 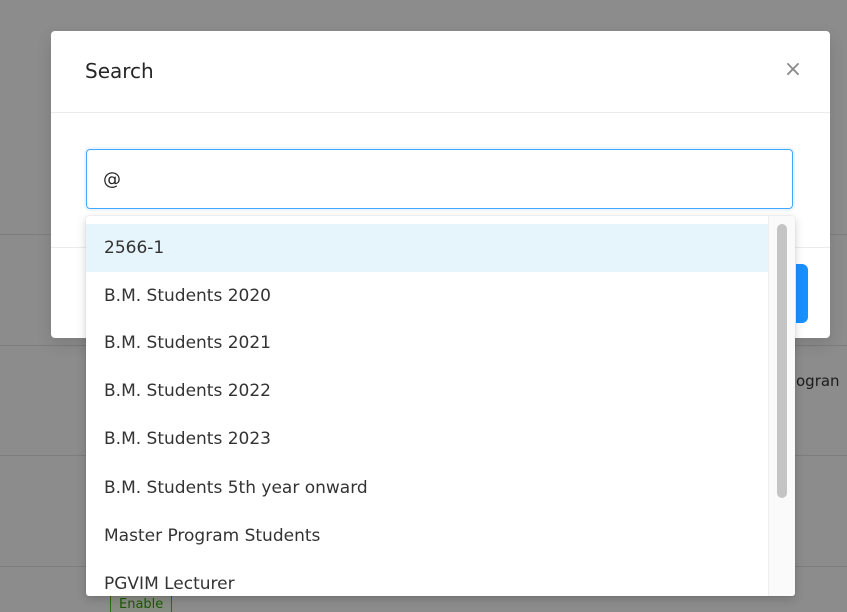 I want to click on dropdown-option: B.M. Students 2021, so click(x=427, y=343).